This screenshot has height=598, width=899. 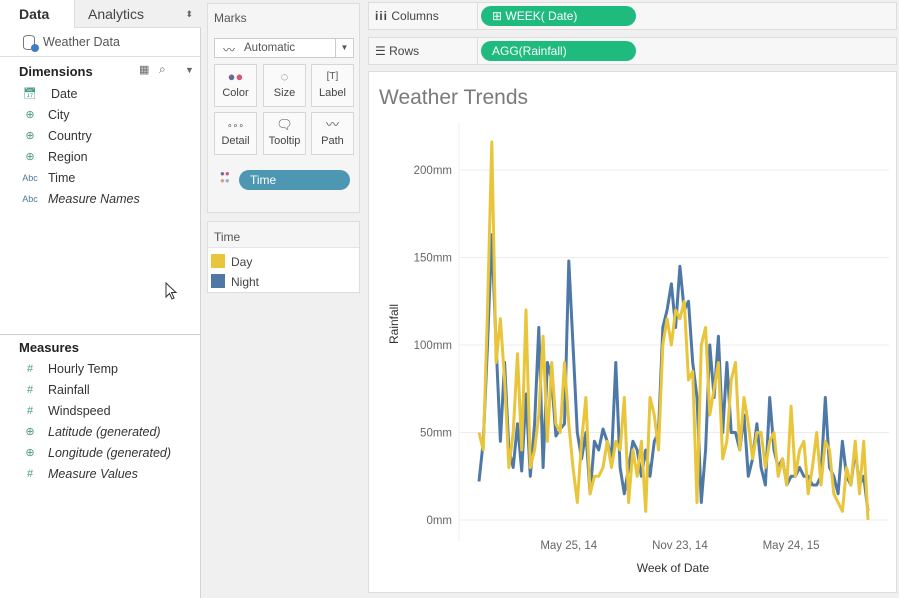 What do you see at coordinates (235, 76) in the screenshot?
I see `color-dots-icon: ●●` at bounding box center [235, 76].